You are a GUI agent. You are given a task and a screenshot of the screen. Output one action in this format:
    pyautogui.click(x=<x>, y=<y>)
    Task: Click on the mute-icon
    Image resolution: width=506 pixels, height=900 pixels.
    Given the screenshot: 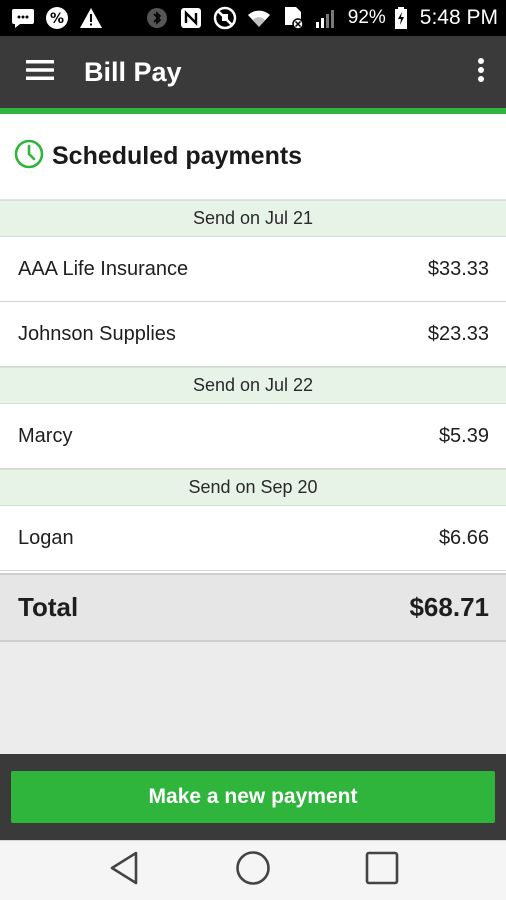 What is the action you would take?
    pyautogui.click(x=225, y=18)
    